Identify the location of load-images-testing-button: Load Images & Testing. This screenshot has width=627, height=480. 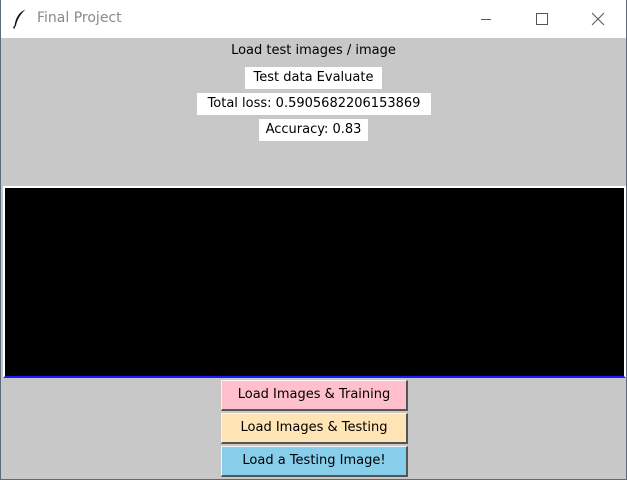
(314, 428).